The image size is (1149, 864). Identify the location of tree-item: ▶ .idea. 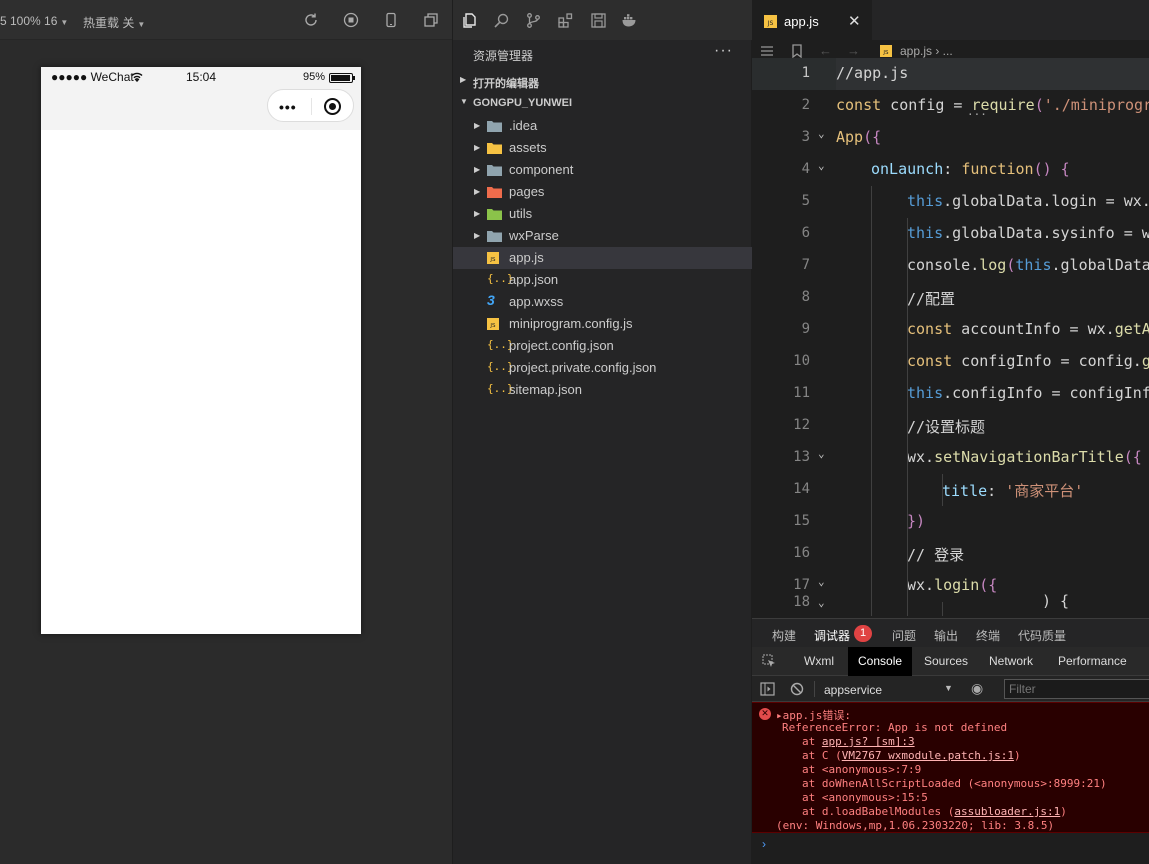
(603, 126).